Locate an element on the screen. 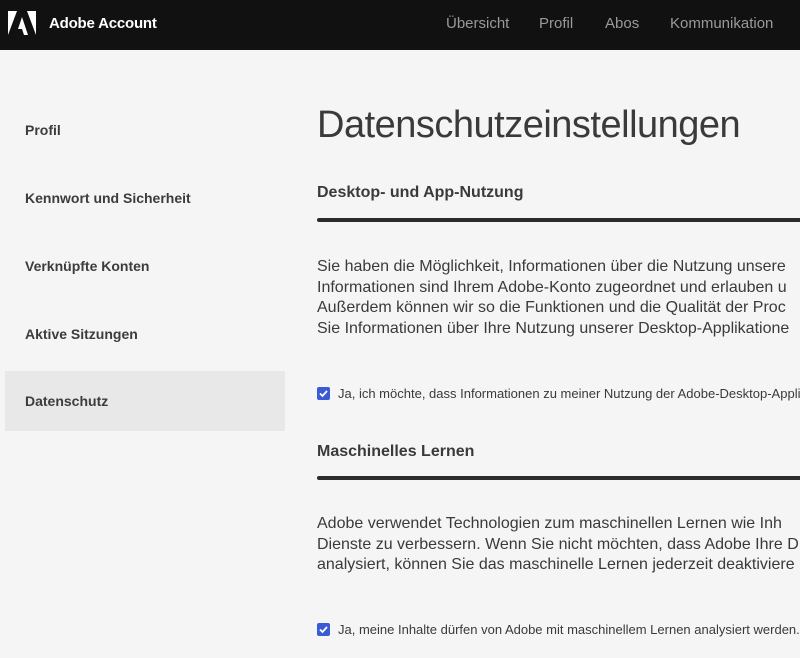 The height and width of the screenshot is (658, 800). nav-abos: Abos is located at coordinates (622, 23).